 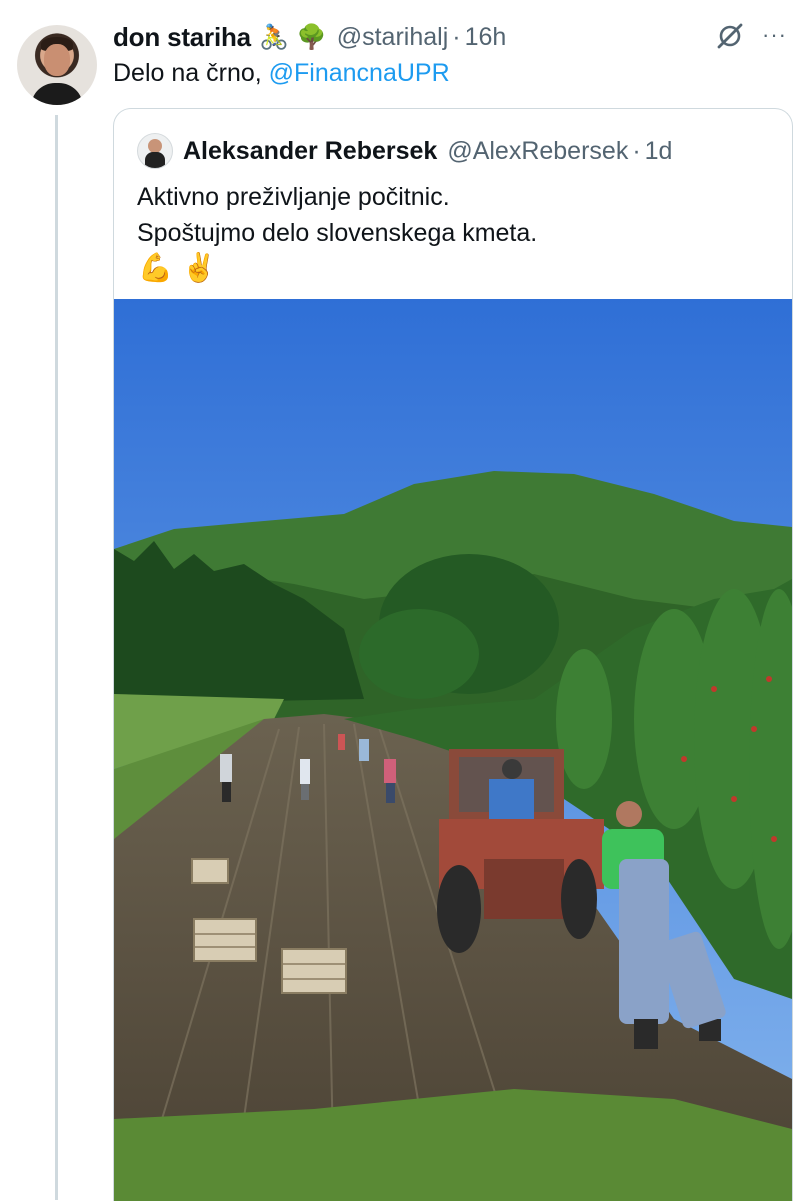 I want to click on tweet-timestamp: 16h, so click(x=486, y=37).